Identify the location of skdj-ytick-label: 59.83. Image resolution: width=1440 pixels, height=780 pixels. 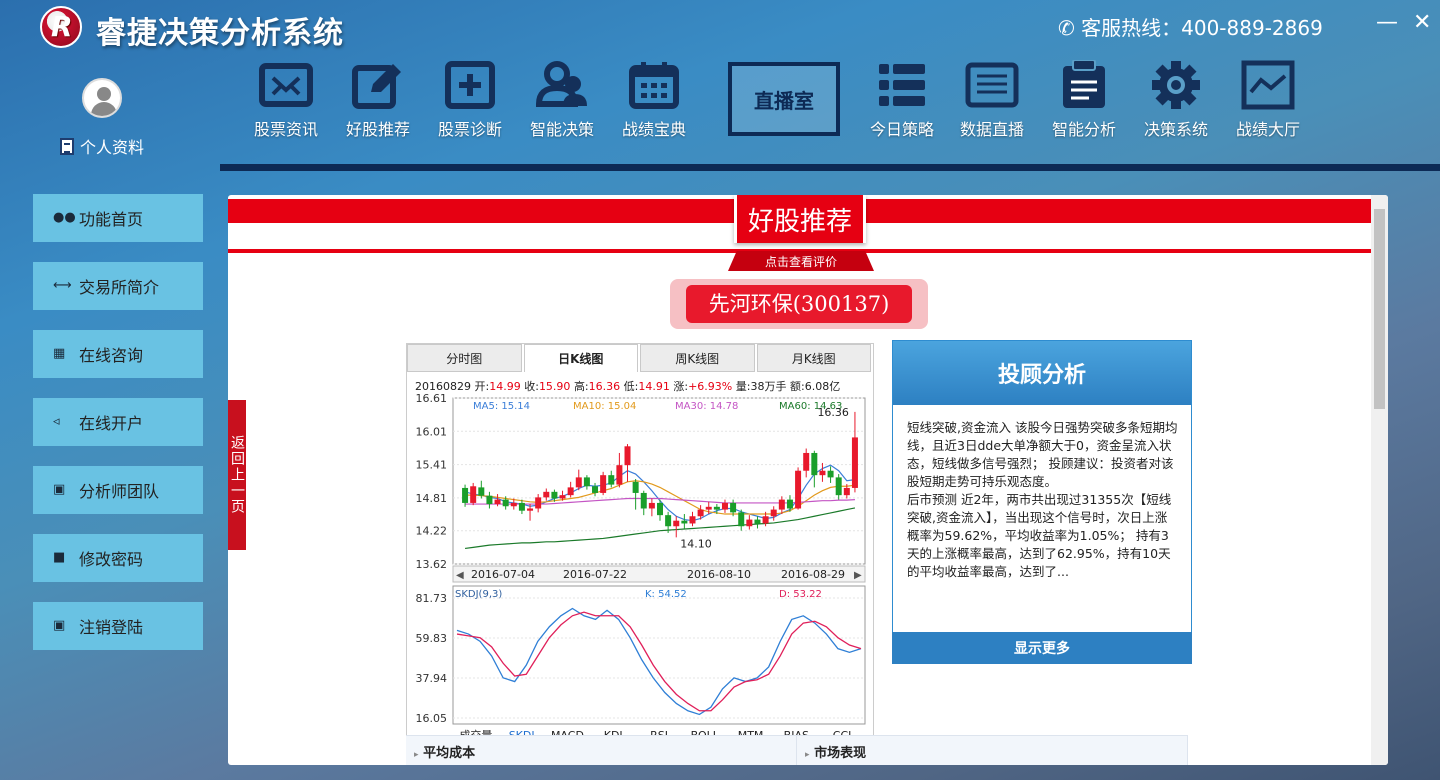
(432, 638).